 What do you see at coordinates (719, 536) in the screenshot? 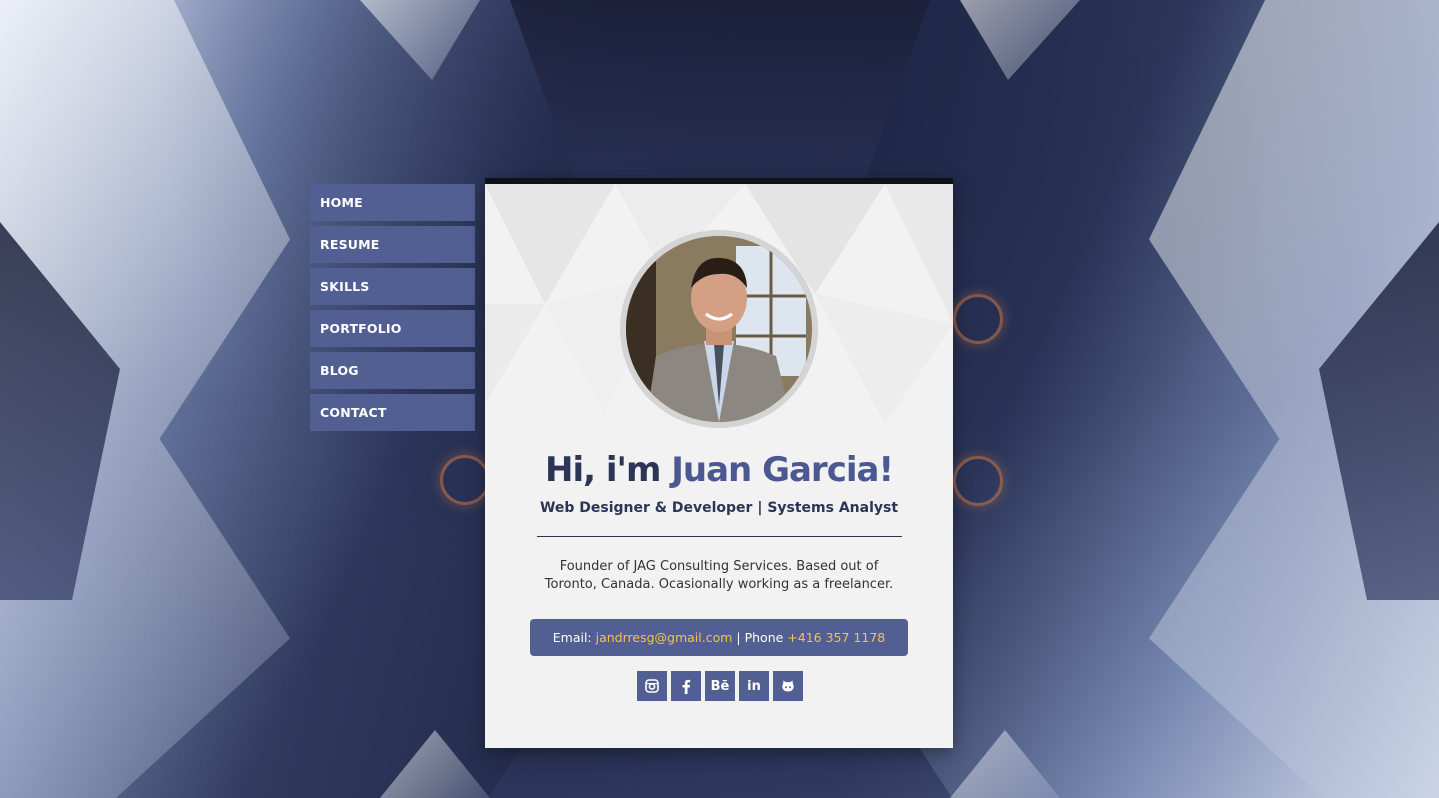
I see `divider` at bounding box center [719, 536].